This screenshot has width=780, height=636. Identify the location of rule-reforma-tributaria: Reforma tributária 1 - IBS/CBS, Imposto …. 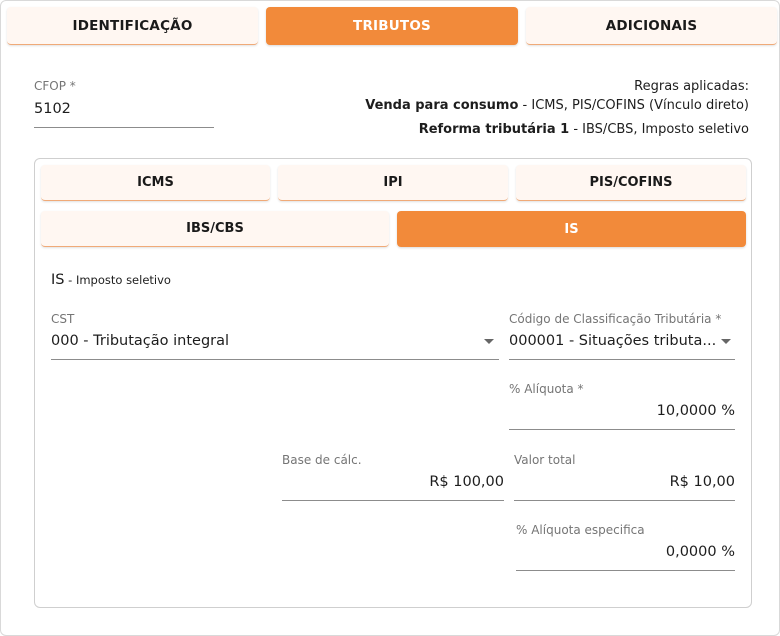
(584, 129).